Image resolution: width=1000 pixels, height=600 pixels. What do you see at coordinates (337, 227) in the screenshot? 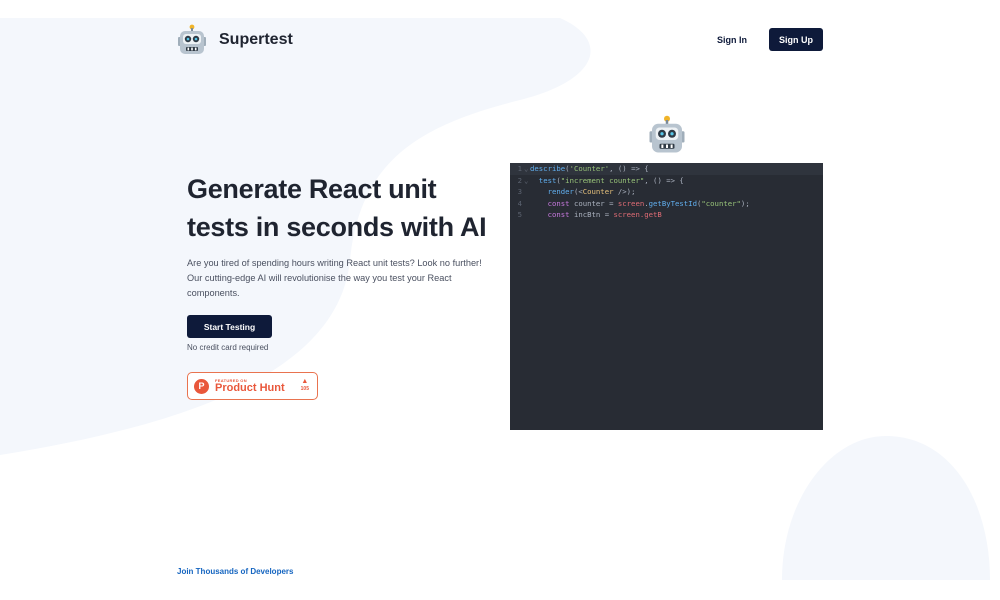
I see `hero-title-line-2: tests in seconds with AI` at bounding box center [337, 227].